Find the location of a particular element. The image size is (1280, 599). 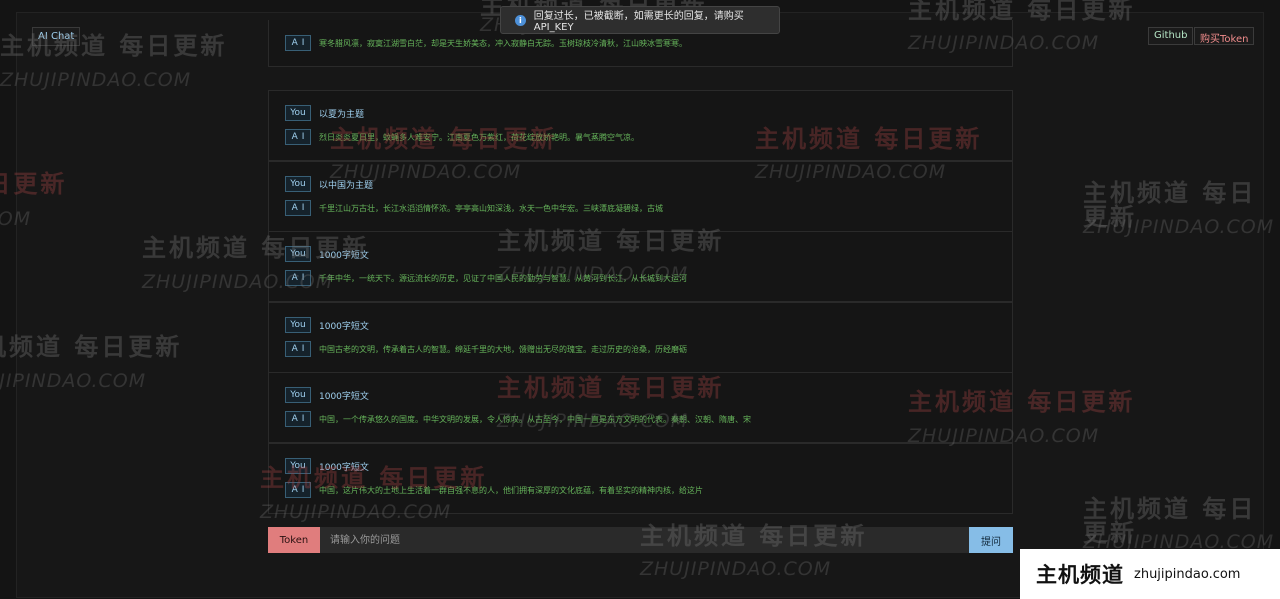

buy-token-button: 购买Token is located at coordinates (1224, 36).